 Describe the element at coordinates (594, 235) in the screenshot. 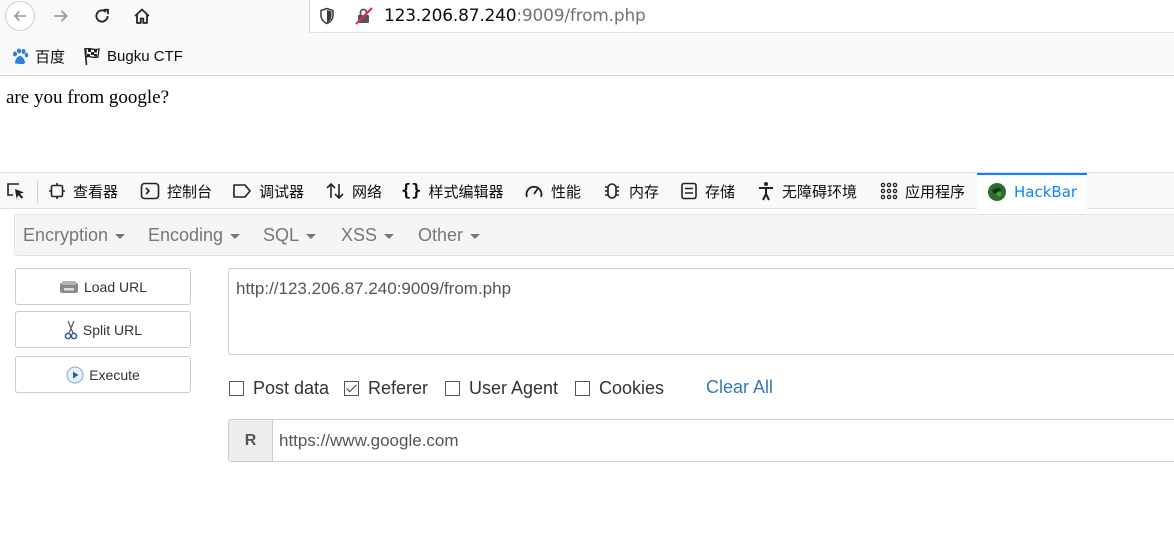

I see `hackbar-menu: Encryption Encoding SQL XSS Other` at that location.